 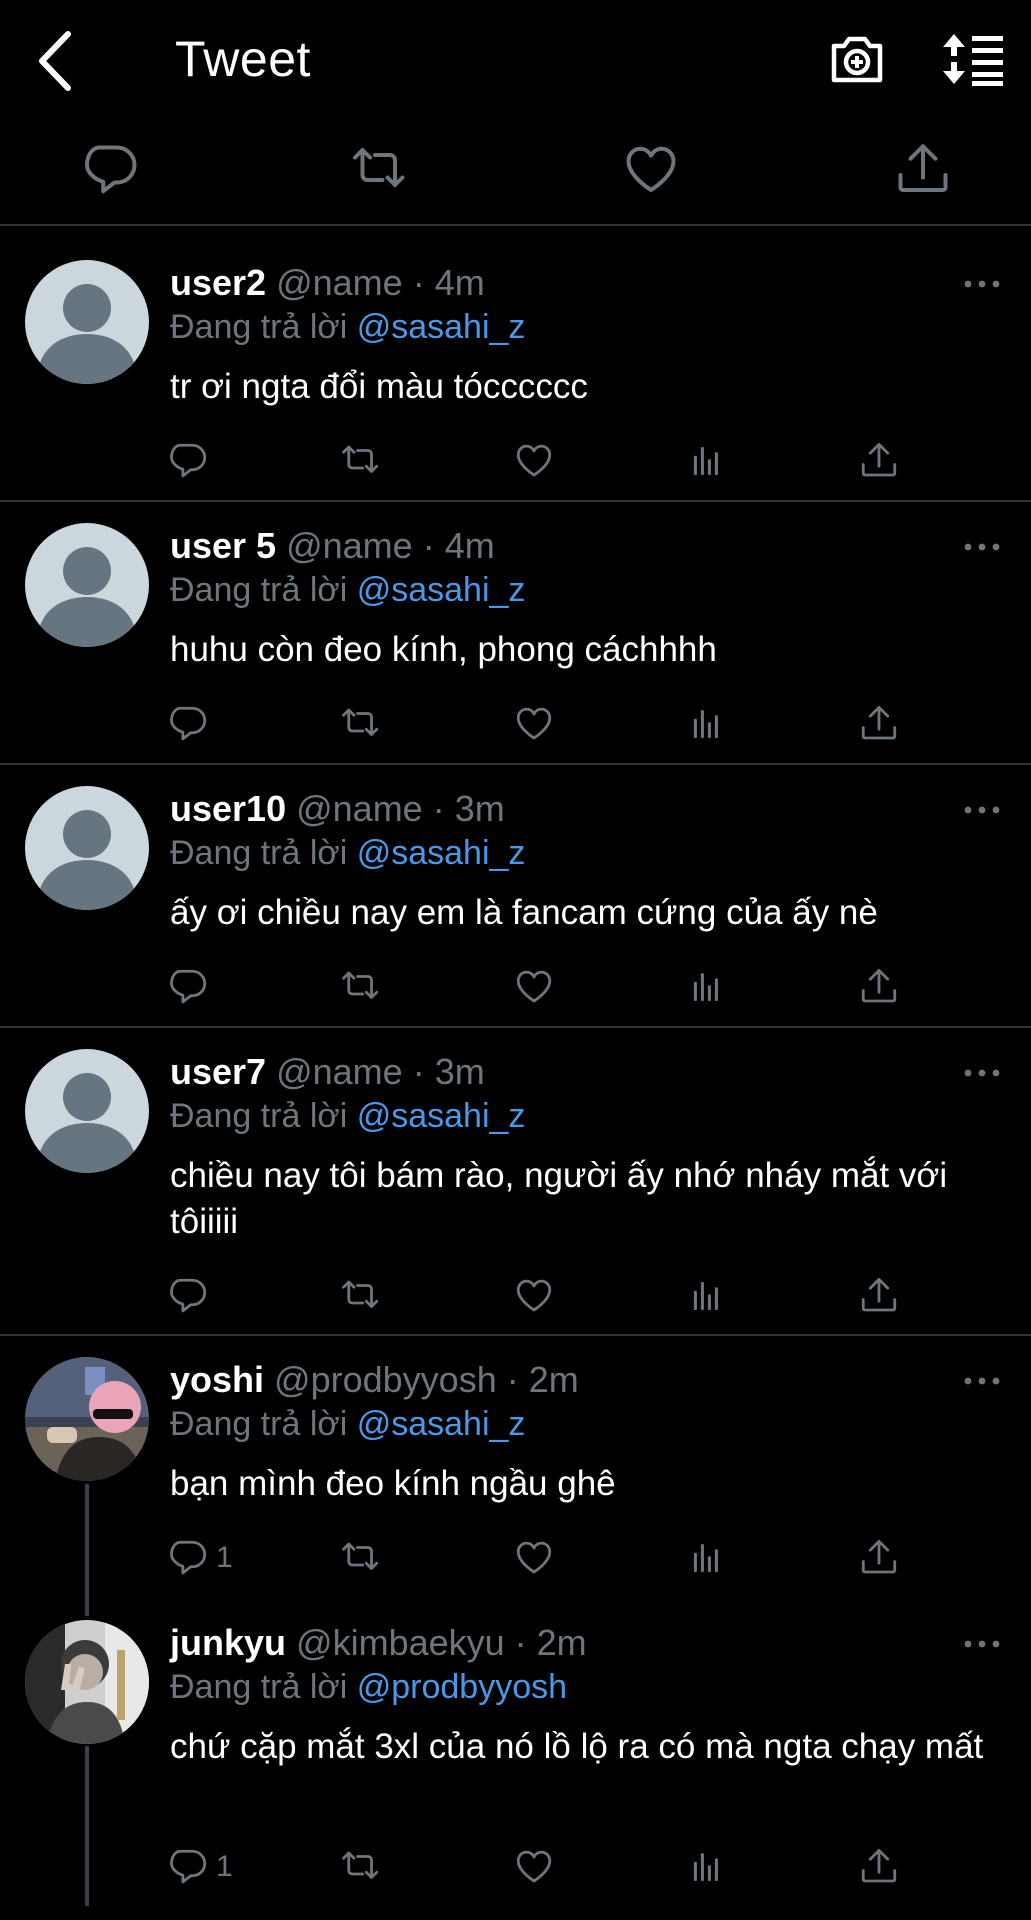 What do you see at coordinates (217, 1379) in the screenshot?
I see `display-name: yoshi` at bounding box center [217, 1379].